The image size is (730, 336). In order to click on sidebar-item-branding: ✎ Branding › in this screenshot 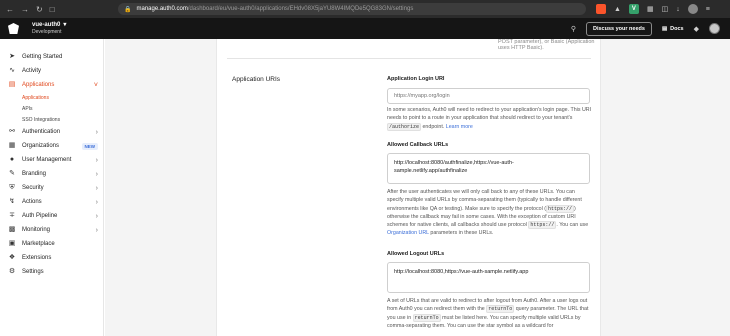, I will do `click(53, 174)`.